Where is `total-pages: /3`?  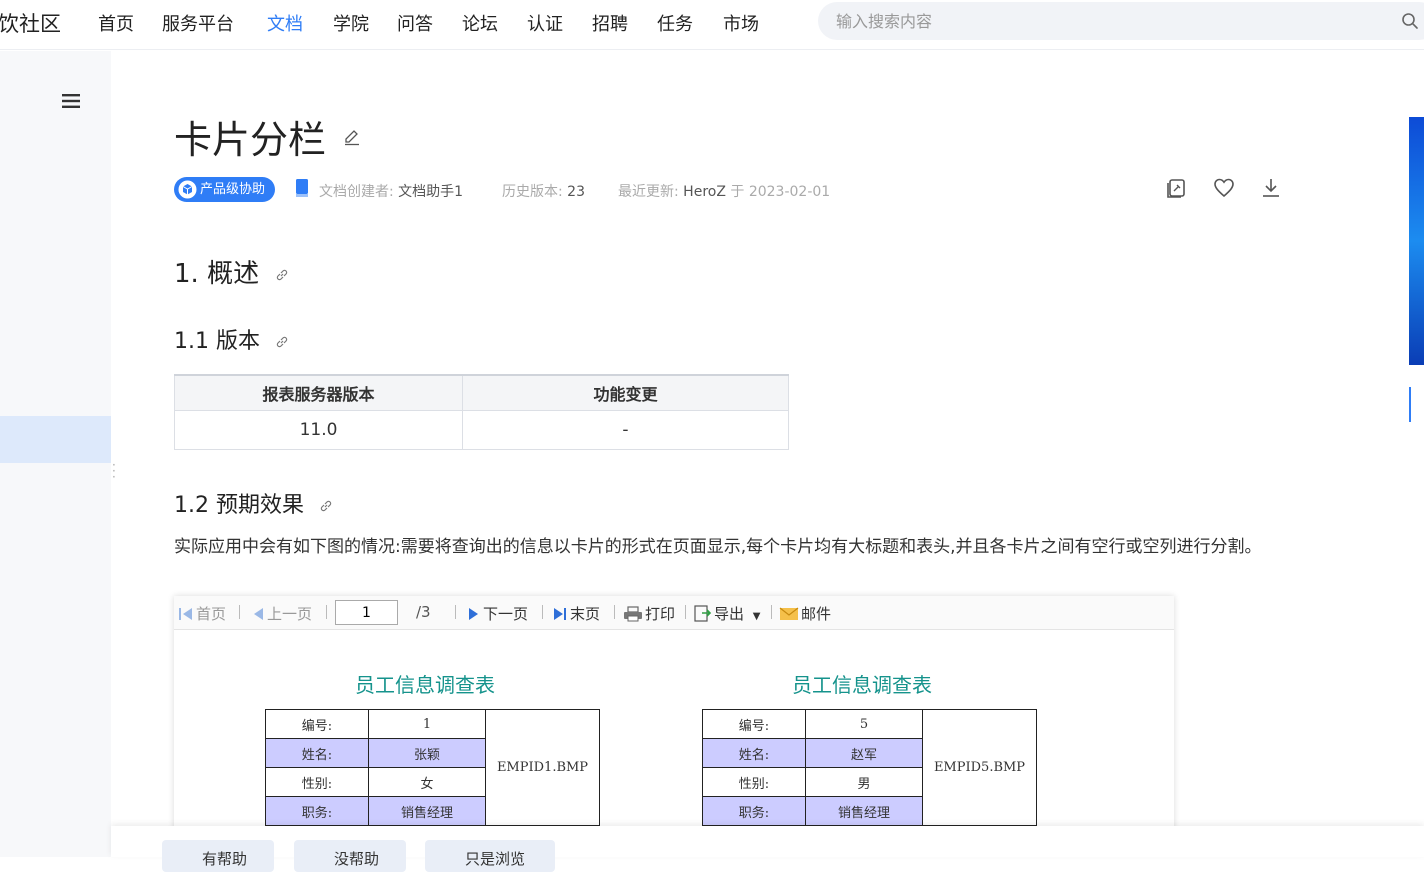 total-pages: /3 is located at coordinates (423, 612).